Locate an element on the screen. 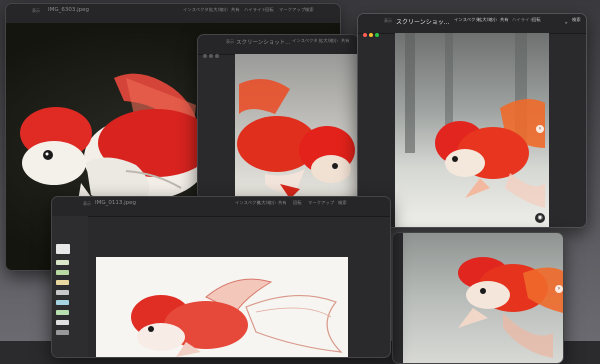 Image resolution: width=600 pixels, height=364 pixels. window-titlebar: 表示 スクリーンショット... インスペクタ 拡大/縮小 共有 is located at coordinates (278, 46).